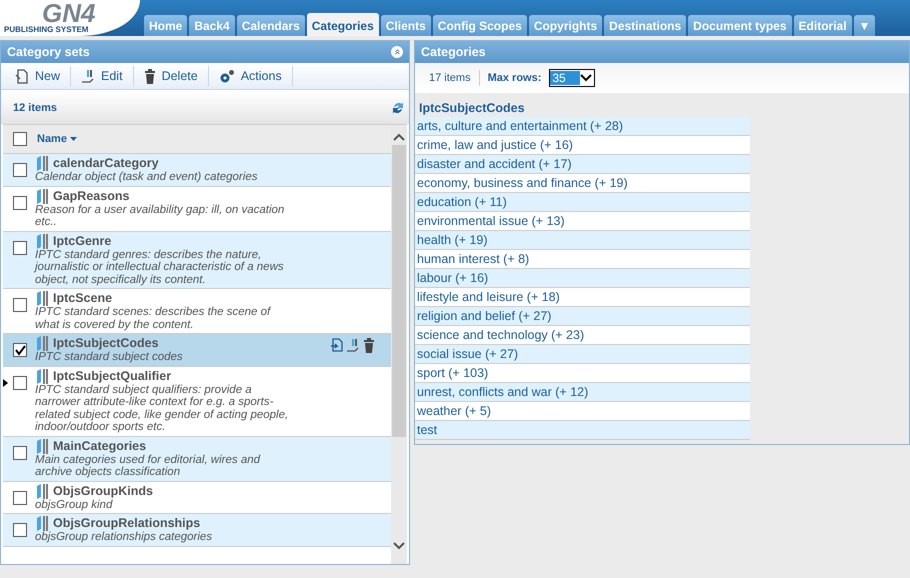  I want to click on category-set-row: MainCategories Main categories used for editorial, wires and archive objects classification, so click(197, 459).